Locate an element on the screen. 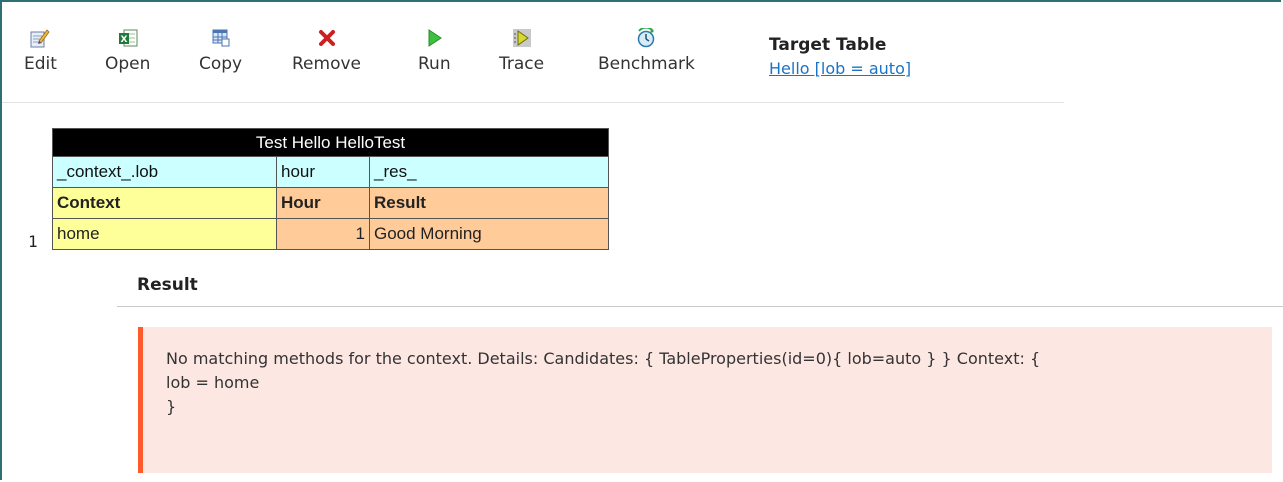  benchmark-label: Benchmark is located at coordinates (646, 64).